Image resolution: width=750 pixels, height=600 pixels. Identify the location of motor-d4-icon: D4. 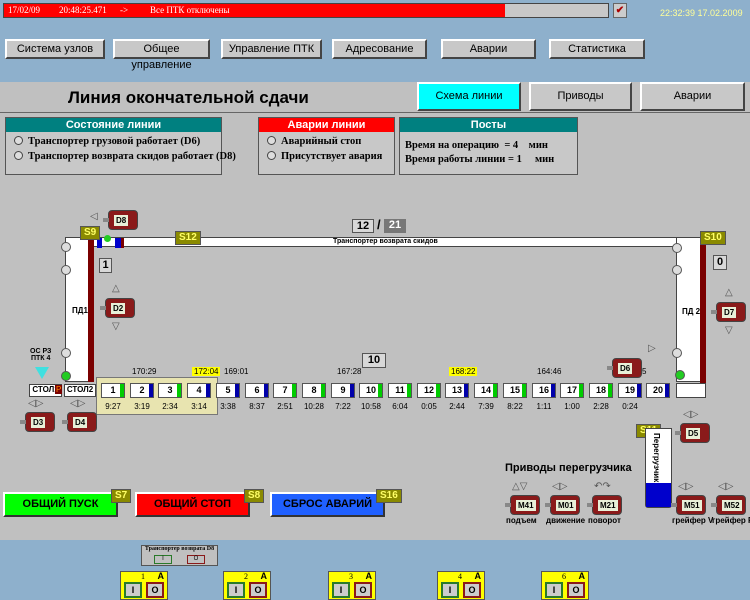
(79, 422).